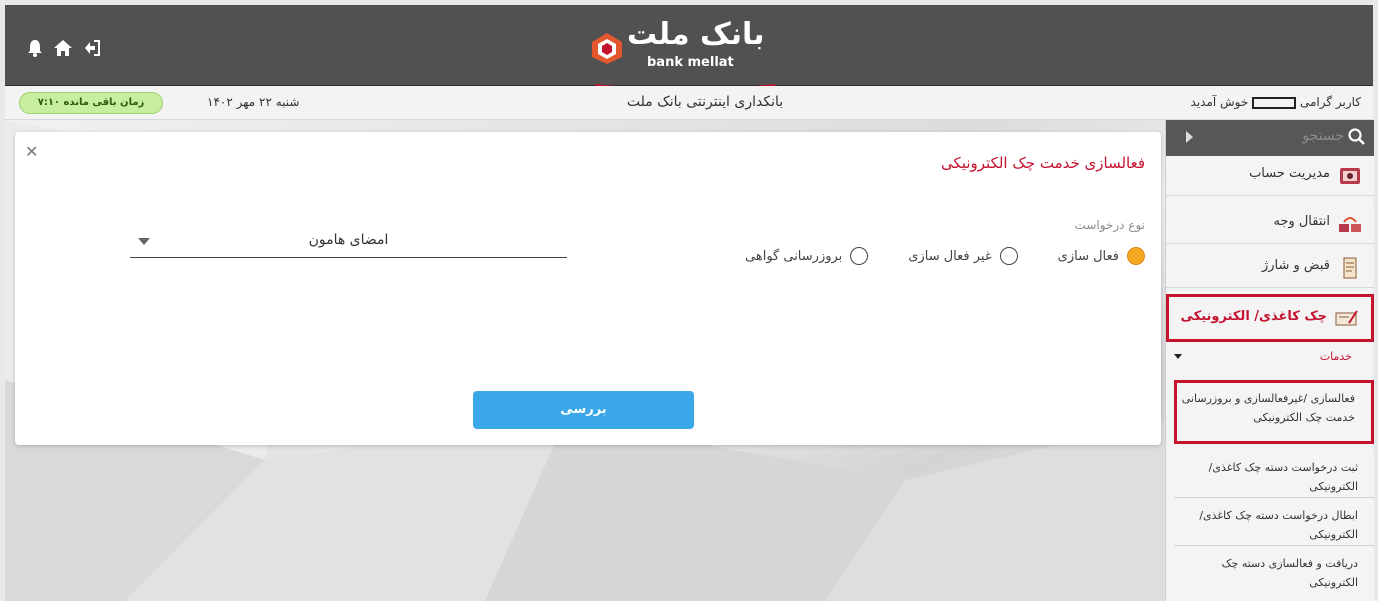 This screenshot has height=601, width=1378. I want to click on close-icon: ✕, so click(31, 151).